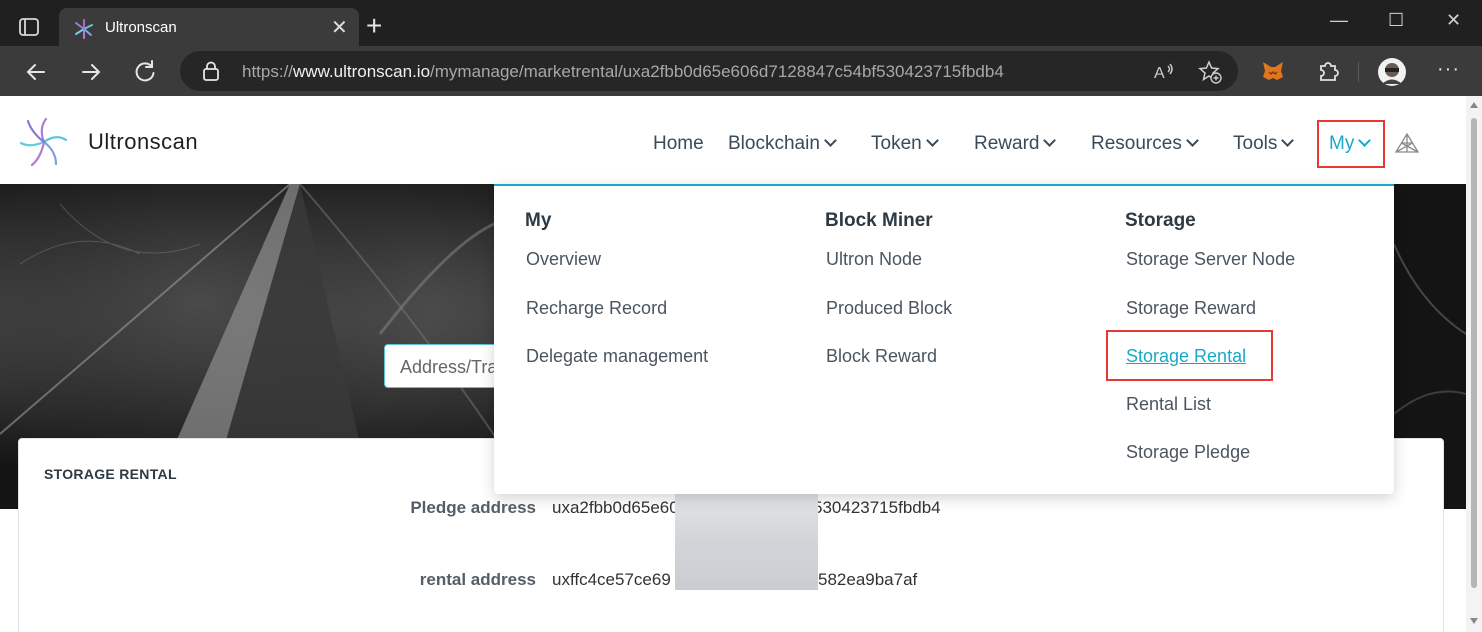  I want to click on dropdown-heading-block-miner: Block Miner, so click(879, 220).